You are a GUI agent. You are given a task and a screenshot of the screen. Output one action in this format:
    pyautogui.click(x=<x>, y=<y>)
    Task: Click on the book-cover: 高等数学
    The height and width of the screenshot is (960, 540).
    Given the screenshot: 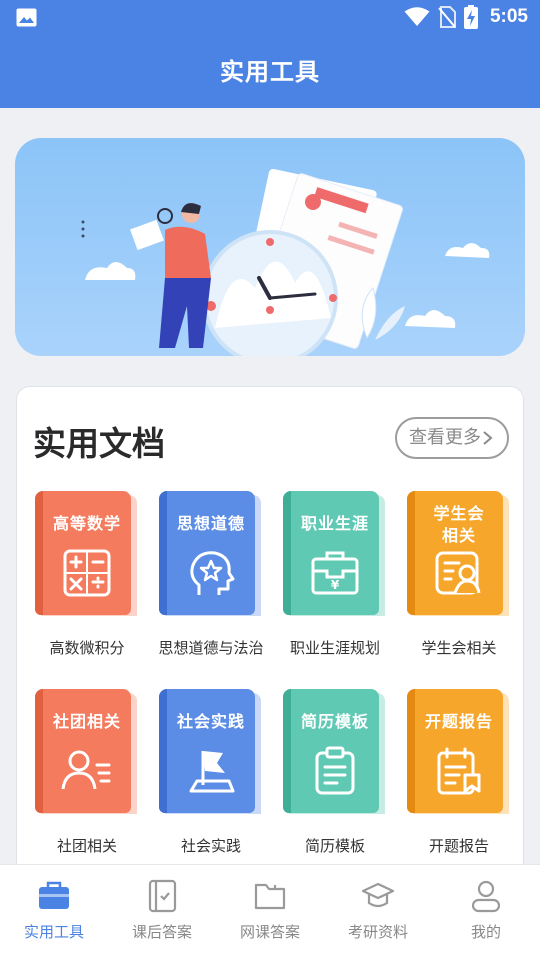 What is the action you would take?
    pyautogui.click(x=87, y=558)
    